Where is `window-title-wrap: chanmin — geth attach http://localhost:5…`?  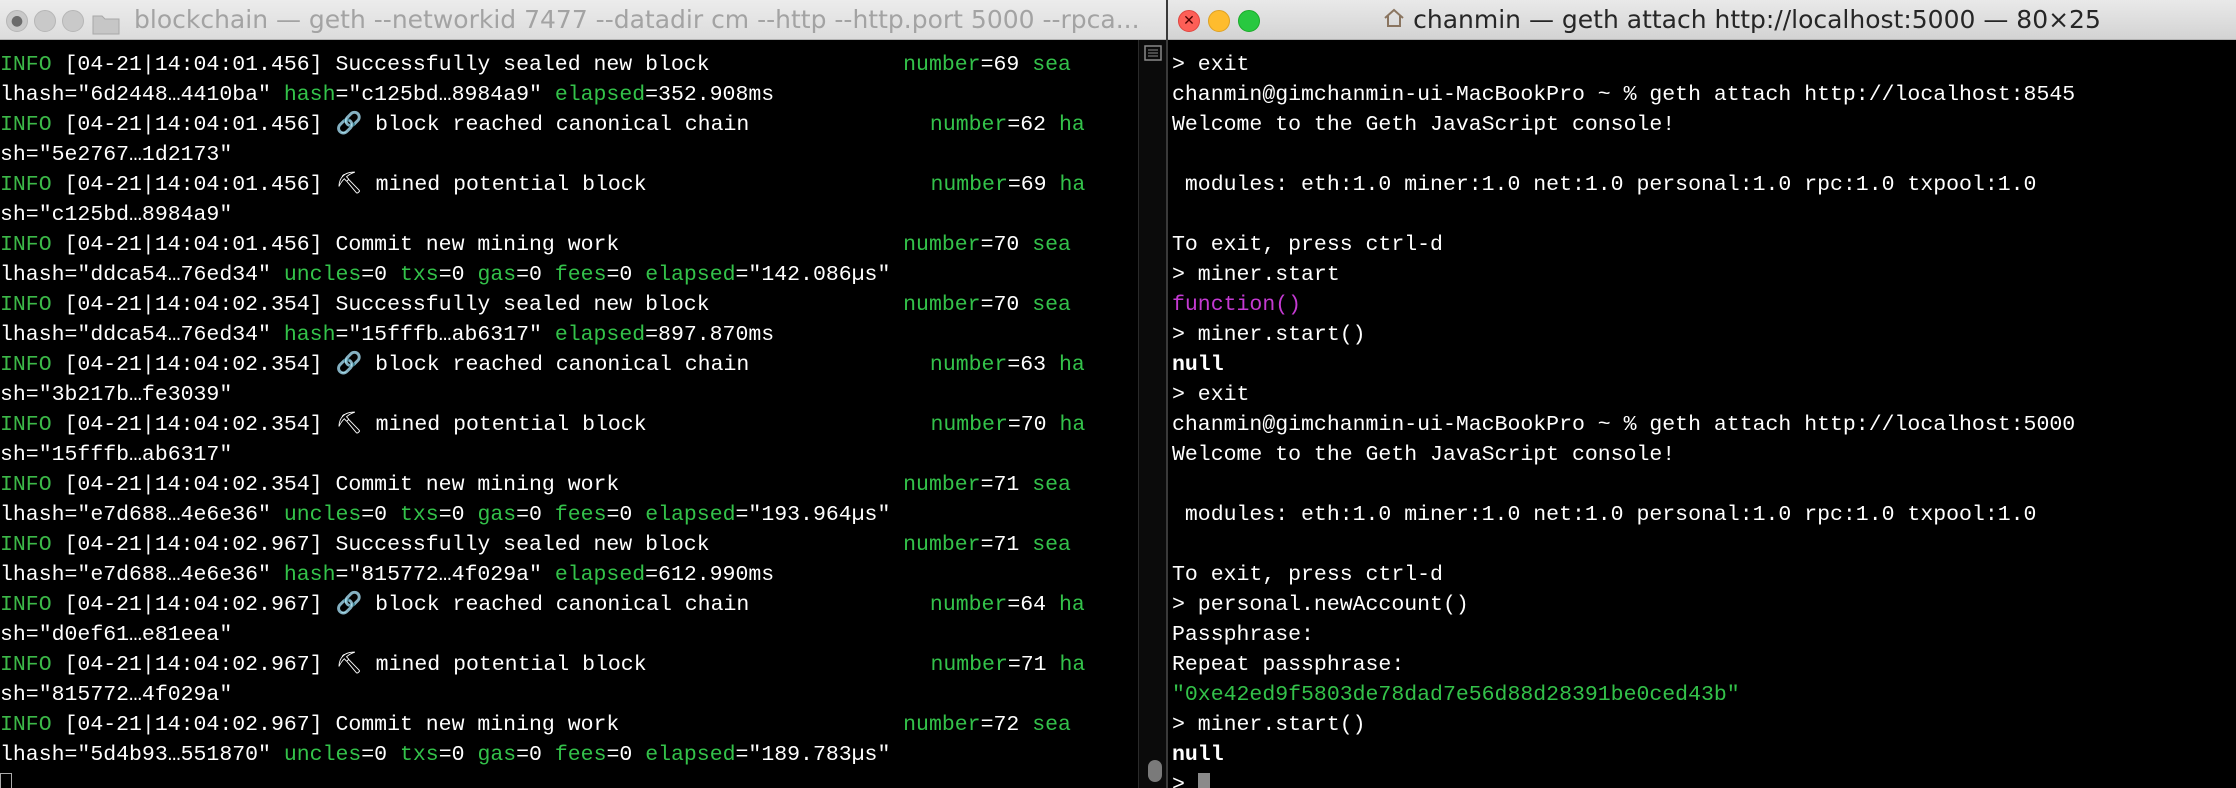 window-title-wrap: chanmin — geth attach http://localhost:5… is located at coordinates (1702, 19).